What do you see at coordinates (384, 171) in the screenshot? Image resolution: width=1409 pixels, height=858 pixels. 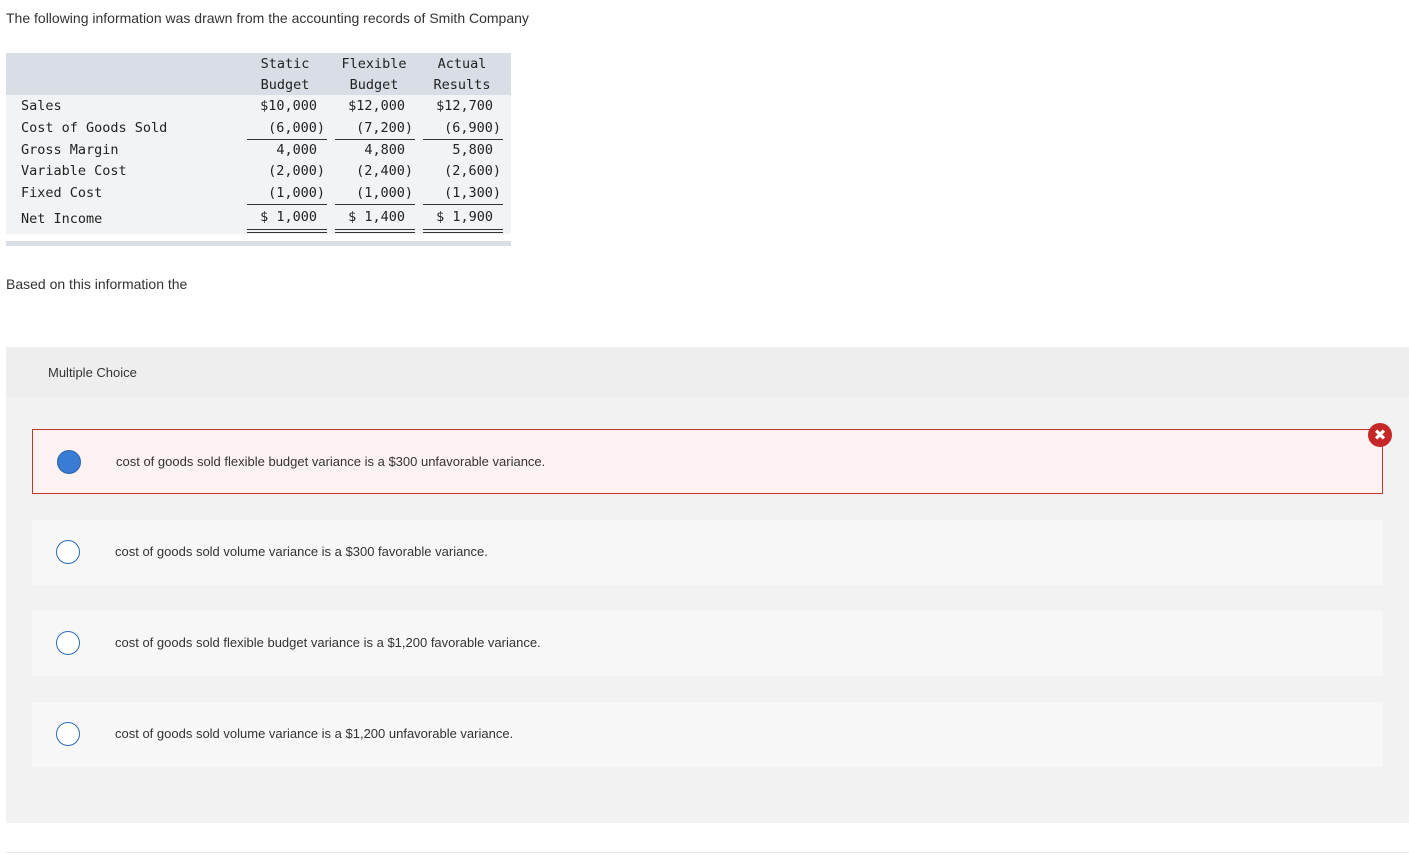 I see `variable-cost-flexible: (2,400)` at bounding box center [384, 171].